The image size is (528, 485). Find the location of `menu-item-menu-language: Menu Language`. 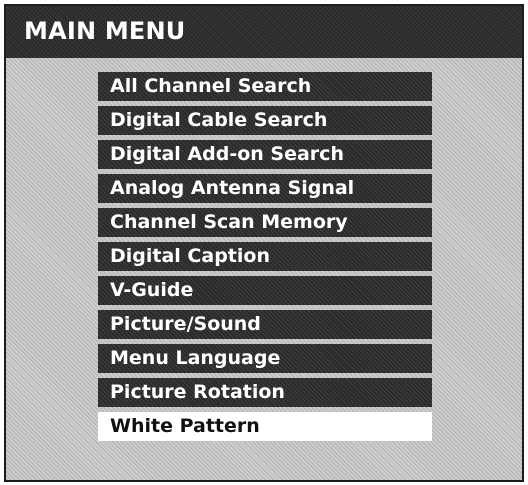

menu-item-menu-language: Menu Language is located at coordinates (265, 358).